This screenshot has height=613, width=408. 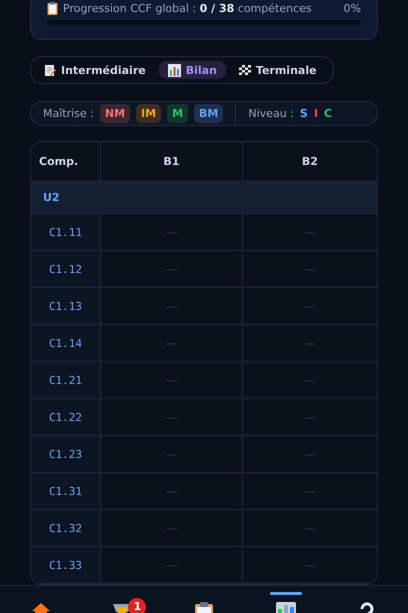 I want to click on level-letter: C, so click(x=328, y=113).